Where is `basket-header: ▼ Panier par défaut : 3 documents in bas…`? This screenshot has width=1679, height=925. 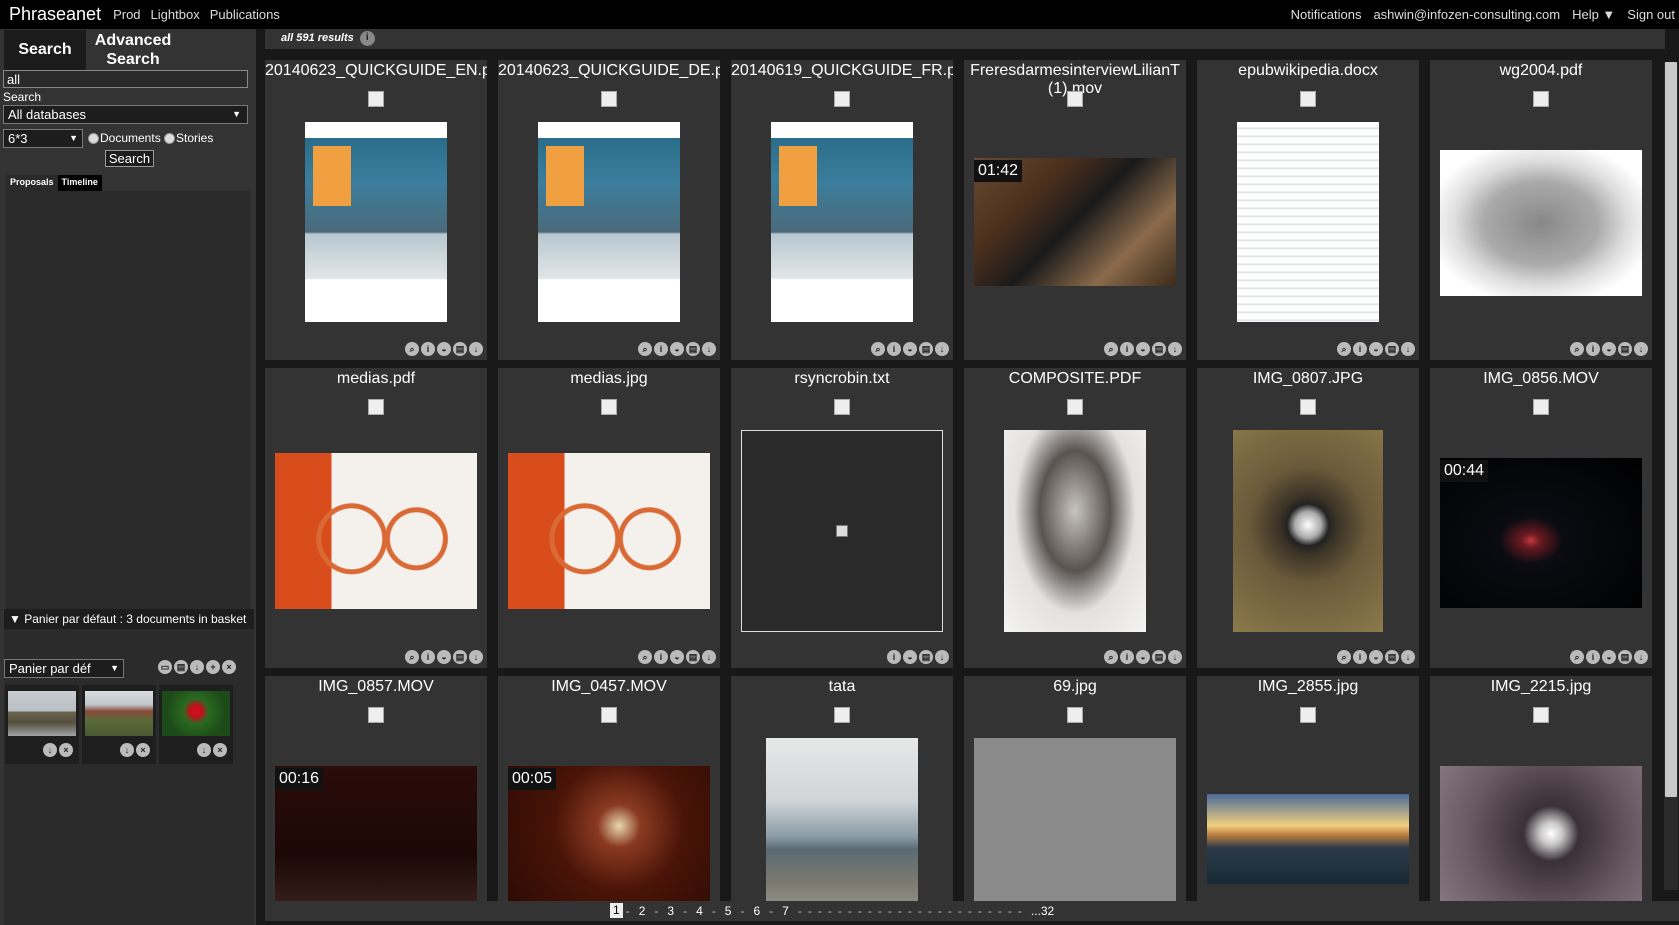
basket-header: ▼ Panier par défaut : 3 documents in bas… is located at coordinates (129, 619).